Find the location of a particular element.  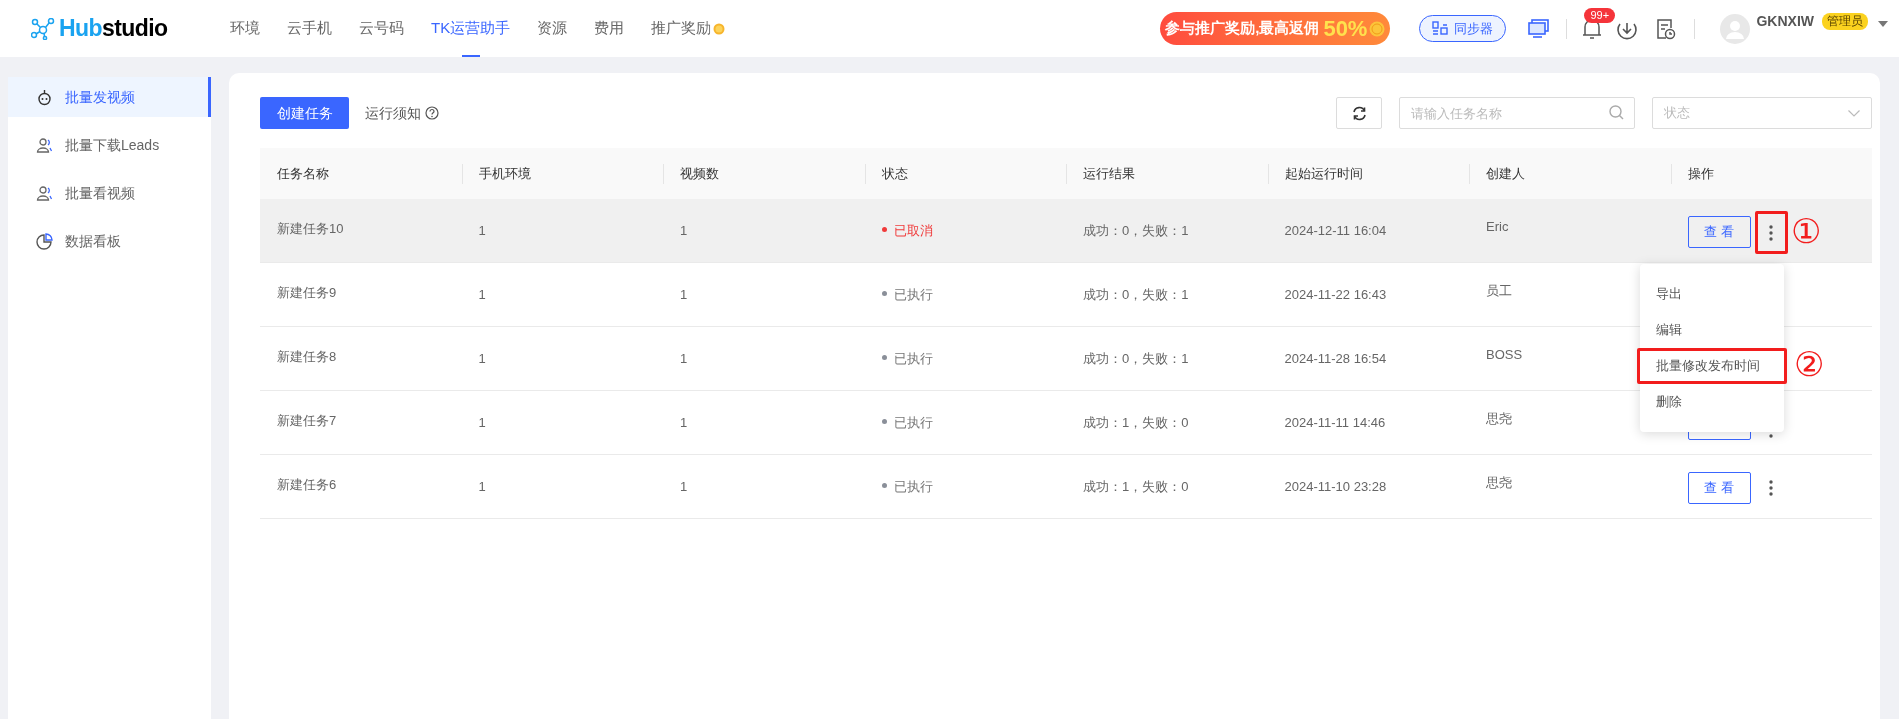

notification-badge: 99+ is located at coordinates (1600, 15).